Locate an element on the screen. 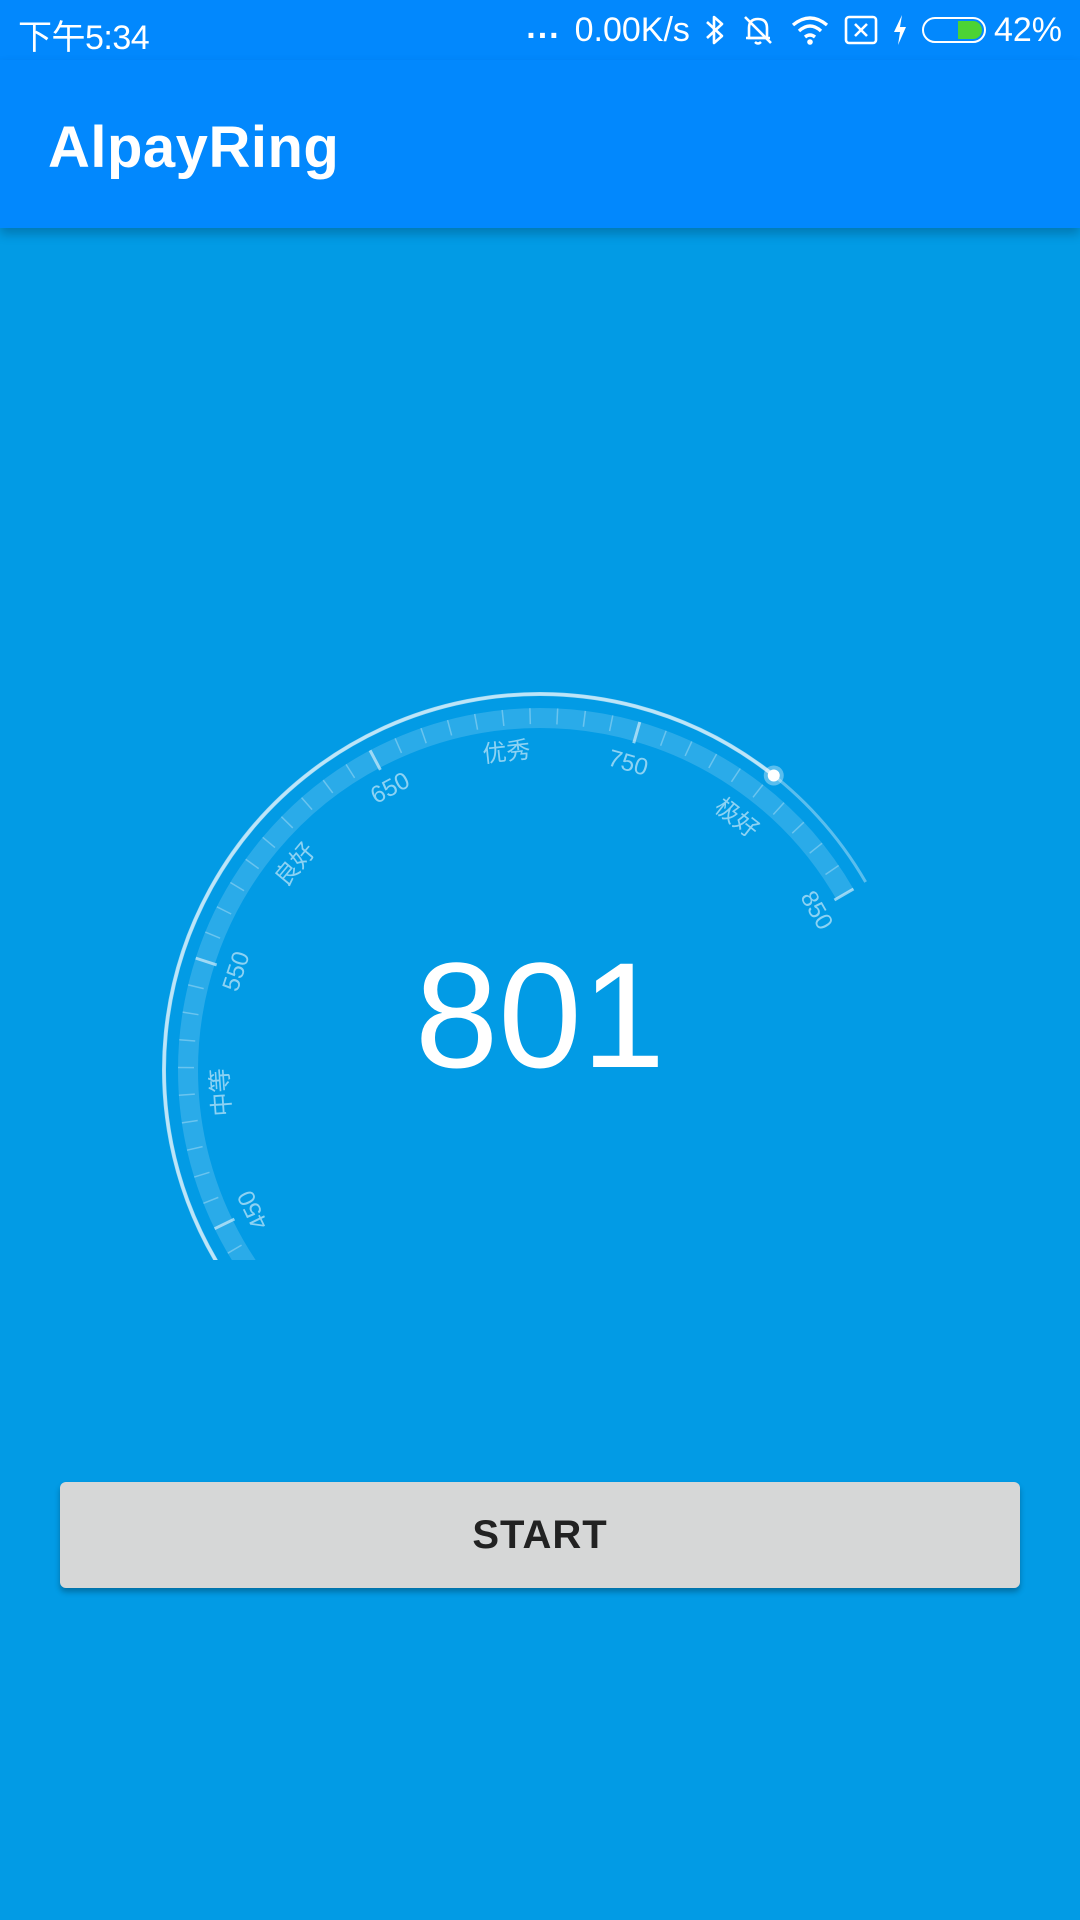  start-button: START is located at coordinates (540, 1535).